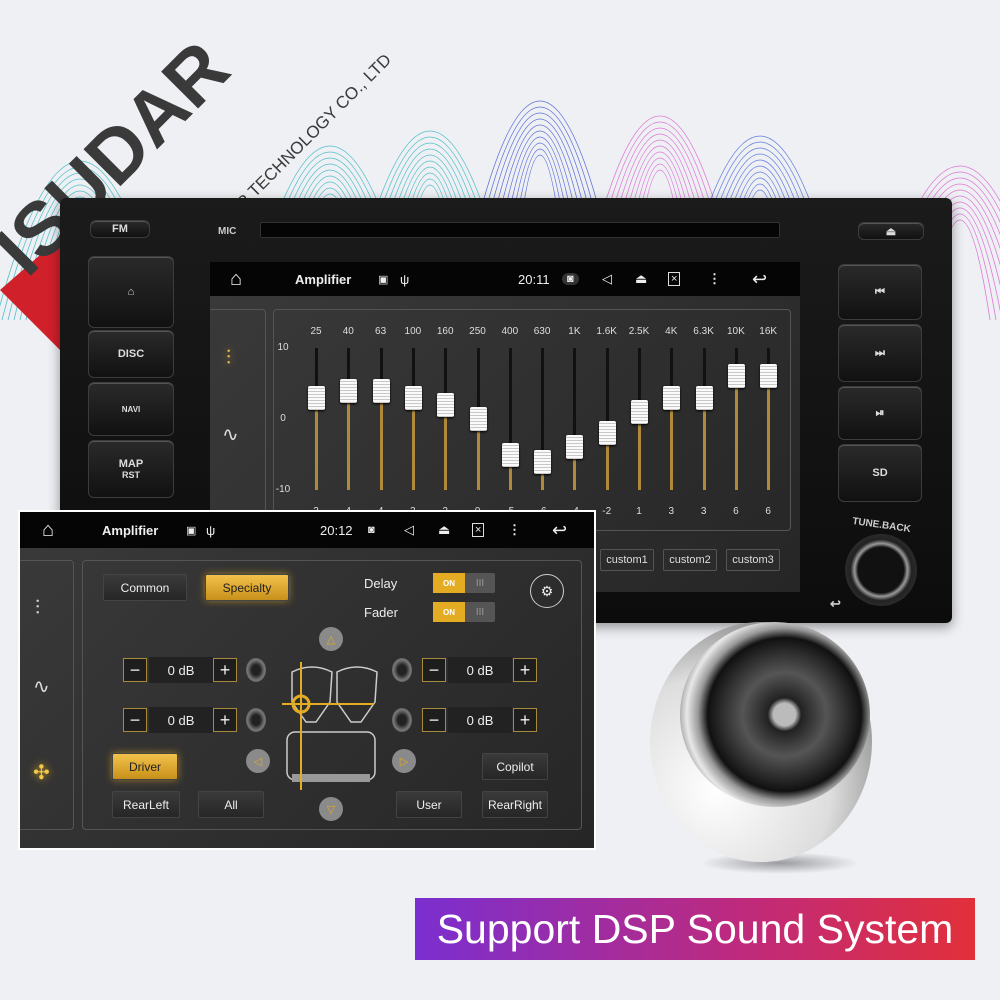  What do you see at coordinates (330, 726) in the screenshot?
I see `car-seat-diagram` at bounding box center [330, 726].